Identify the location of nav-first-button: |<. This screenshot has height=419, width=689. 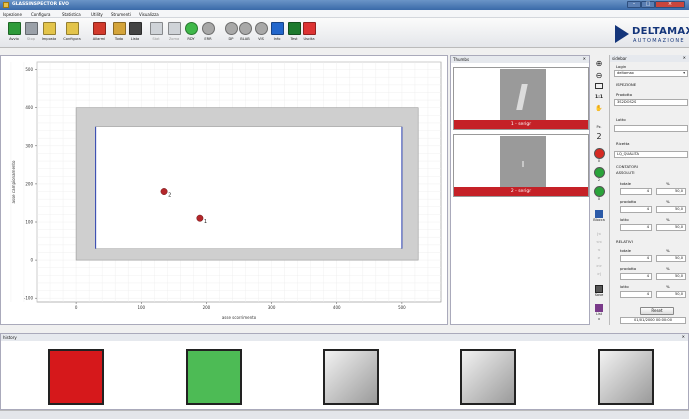
(599, 234).